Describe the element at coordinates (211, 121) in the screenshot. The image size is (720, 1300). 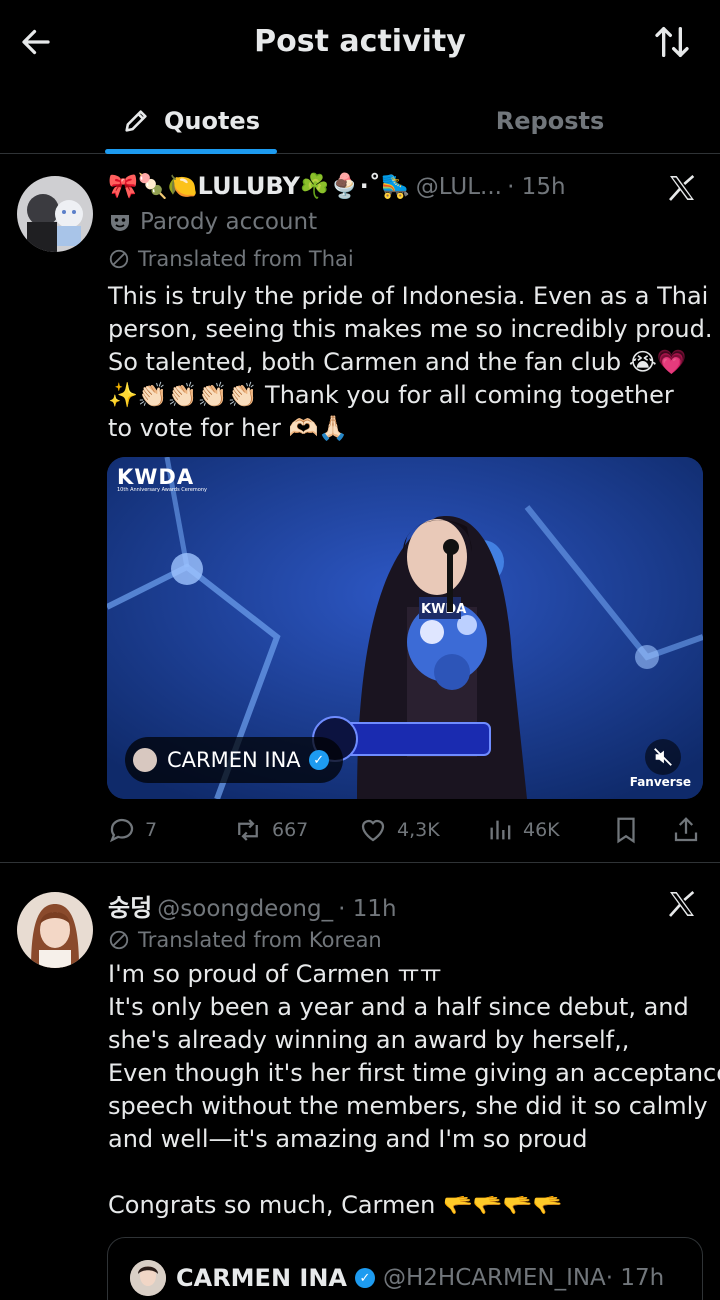
I see `tab-quotes-label: Quotes` at that location.